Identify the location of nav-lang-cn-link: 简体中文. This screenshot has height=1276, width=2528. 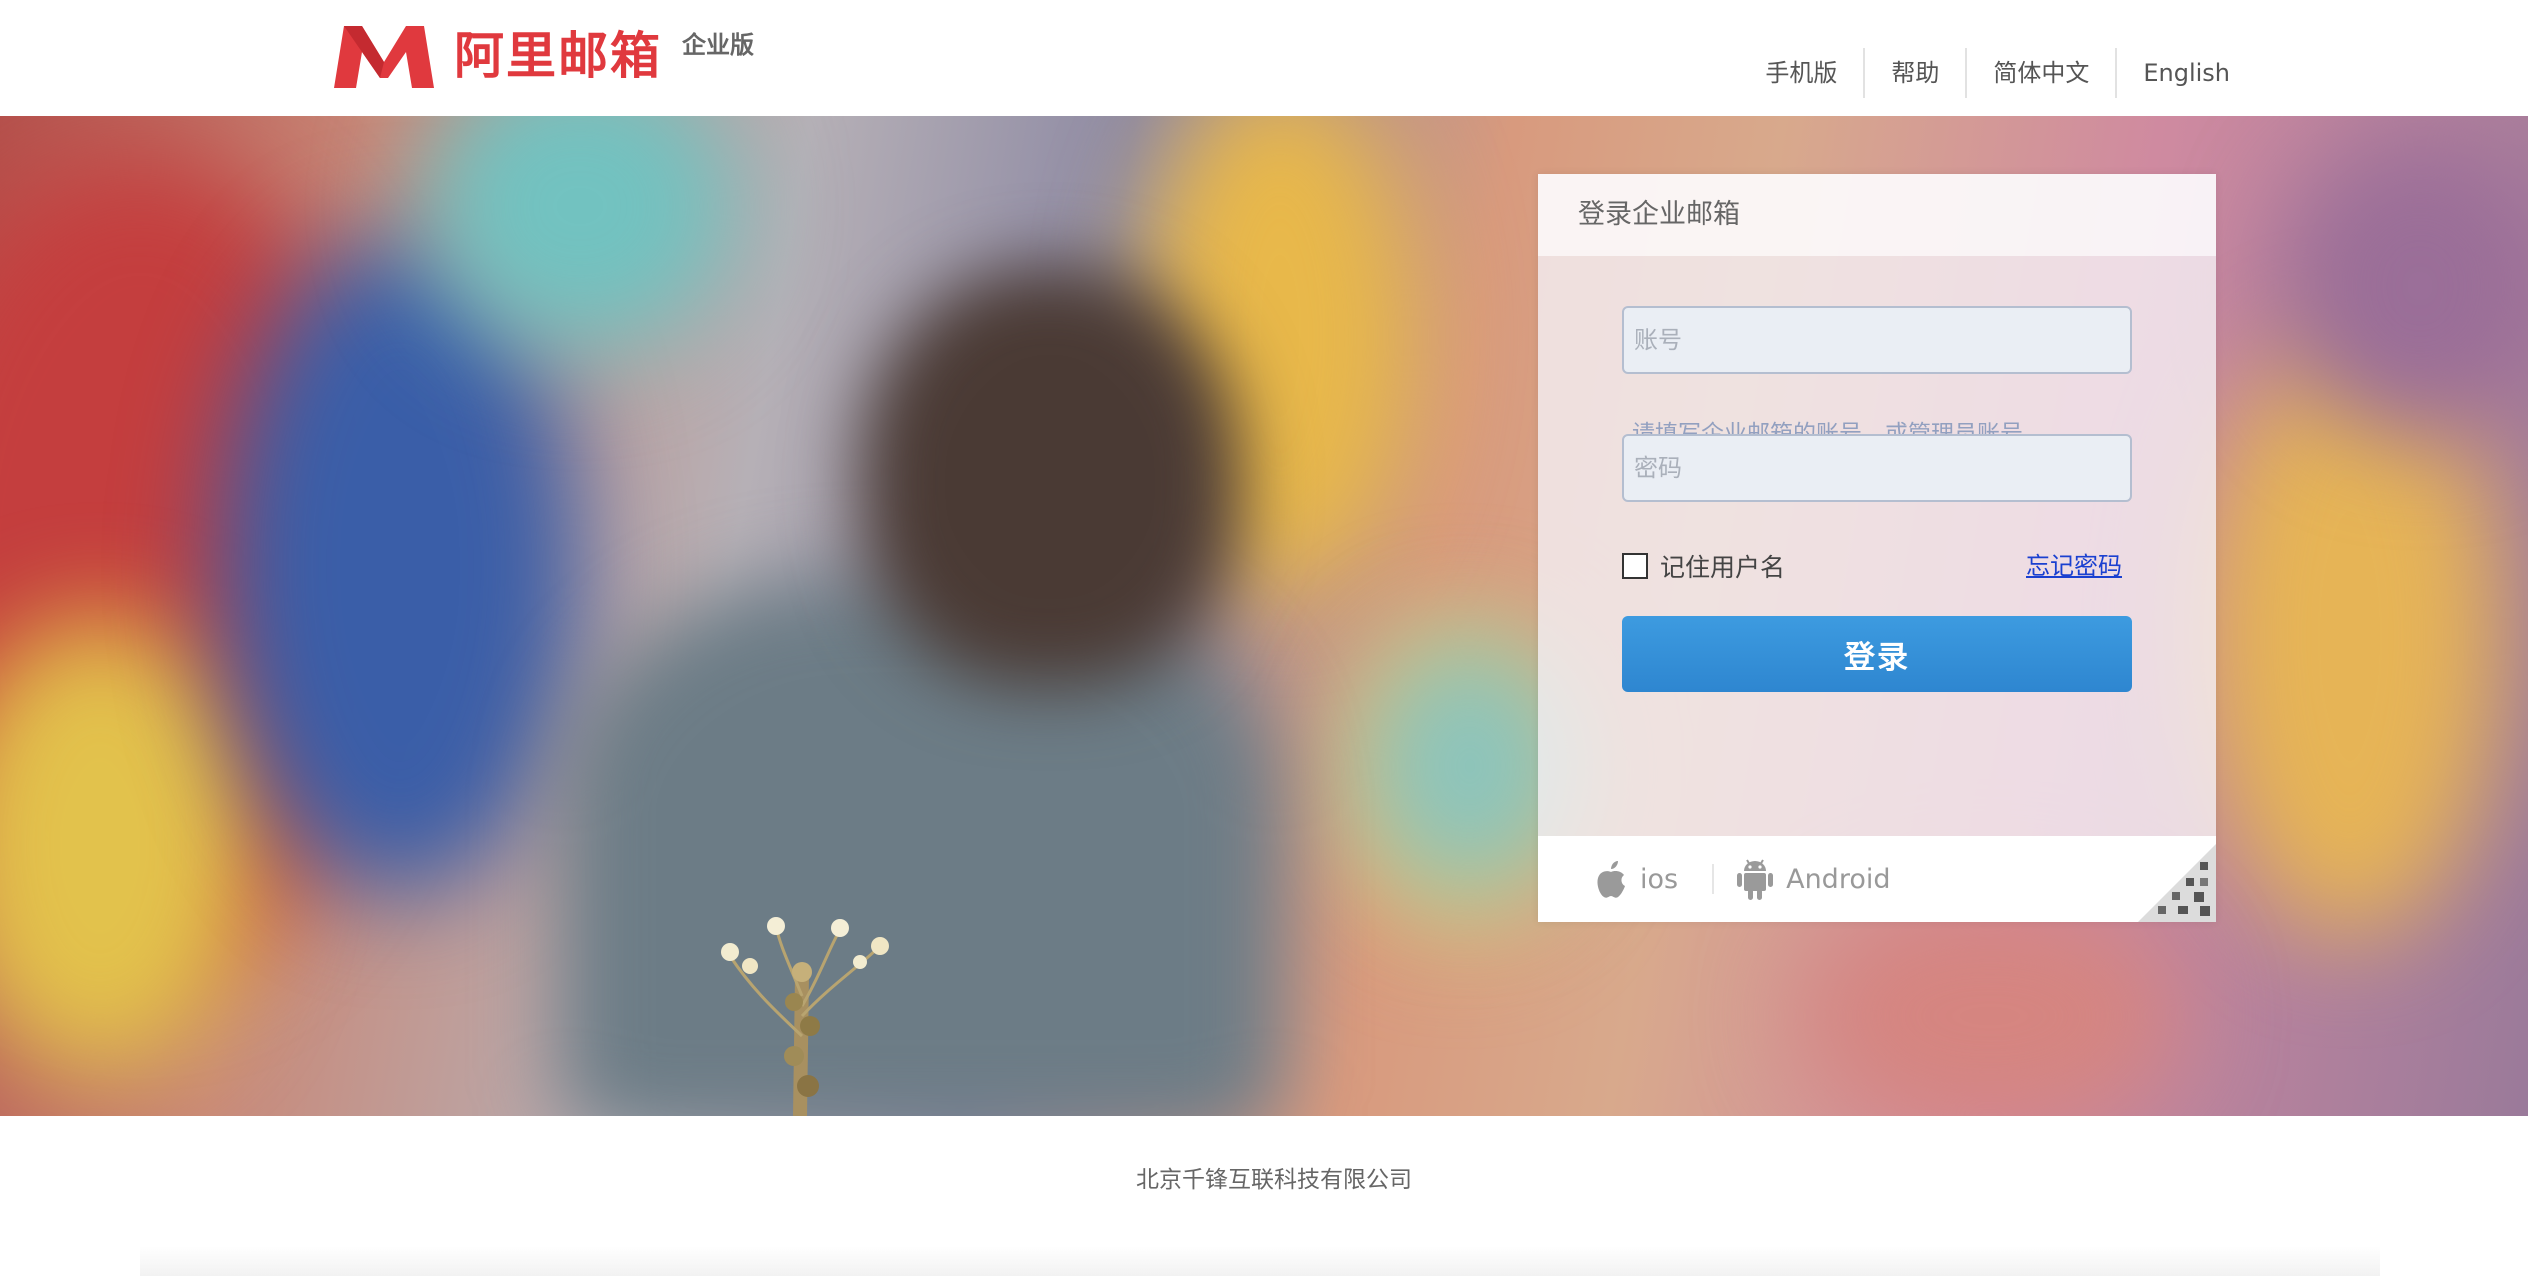
(2041, 73).